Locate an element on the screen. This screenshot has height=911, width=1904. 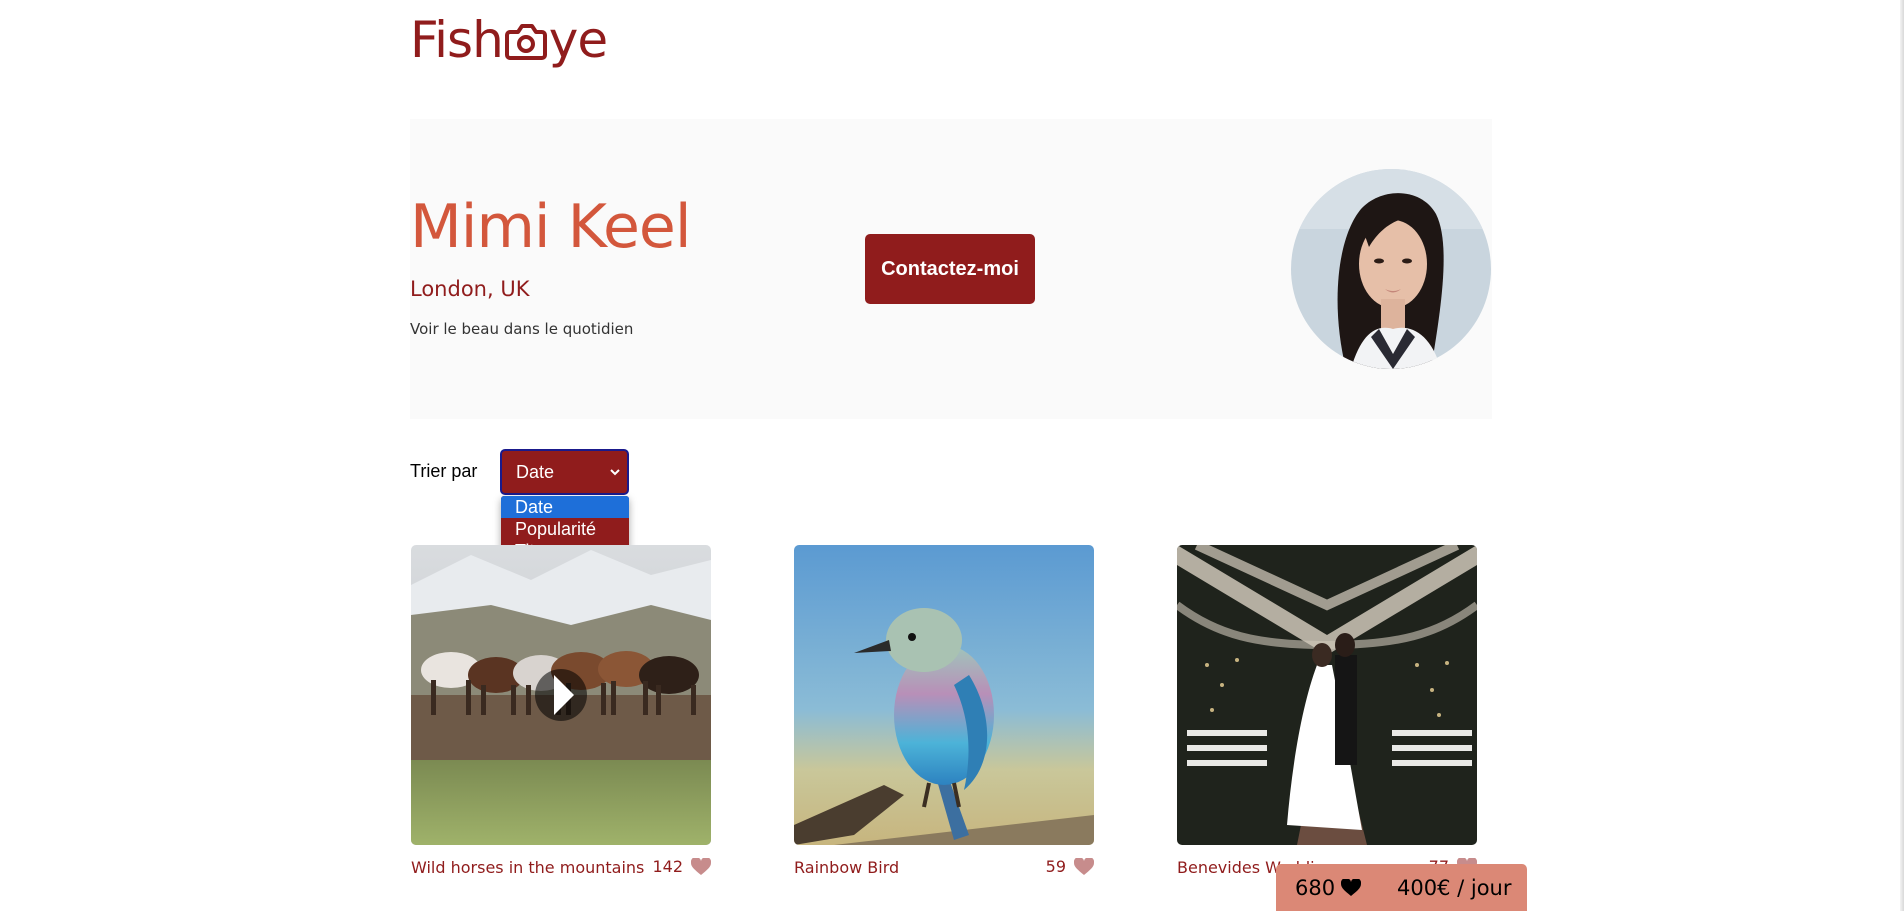
fisheye-logo: Fish ye is located at coordinates (509, 40).